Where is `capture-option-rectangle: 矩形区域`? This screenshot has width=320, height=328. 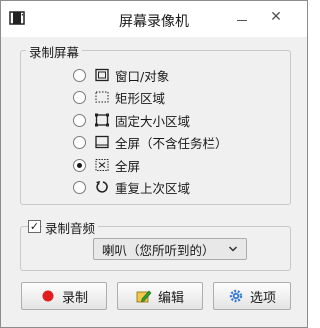 capture-option-rectangle: 矩形区域 is located at coordinates (119, 97).